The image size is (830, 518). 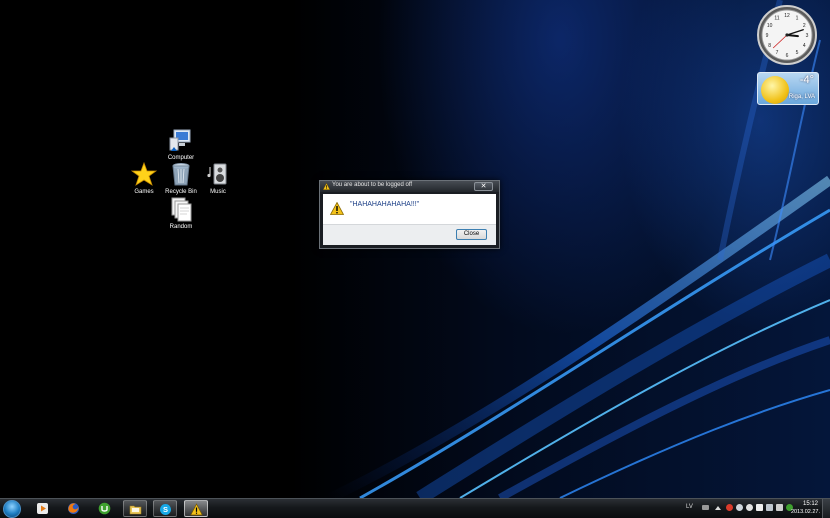 I want to click on firefox-icon, so click(x=73, y=508).